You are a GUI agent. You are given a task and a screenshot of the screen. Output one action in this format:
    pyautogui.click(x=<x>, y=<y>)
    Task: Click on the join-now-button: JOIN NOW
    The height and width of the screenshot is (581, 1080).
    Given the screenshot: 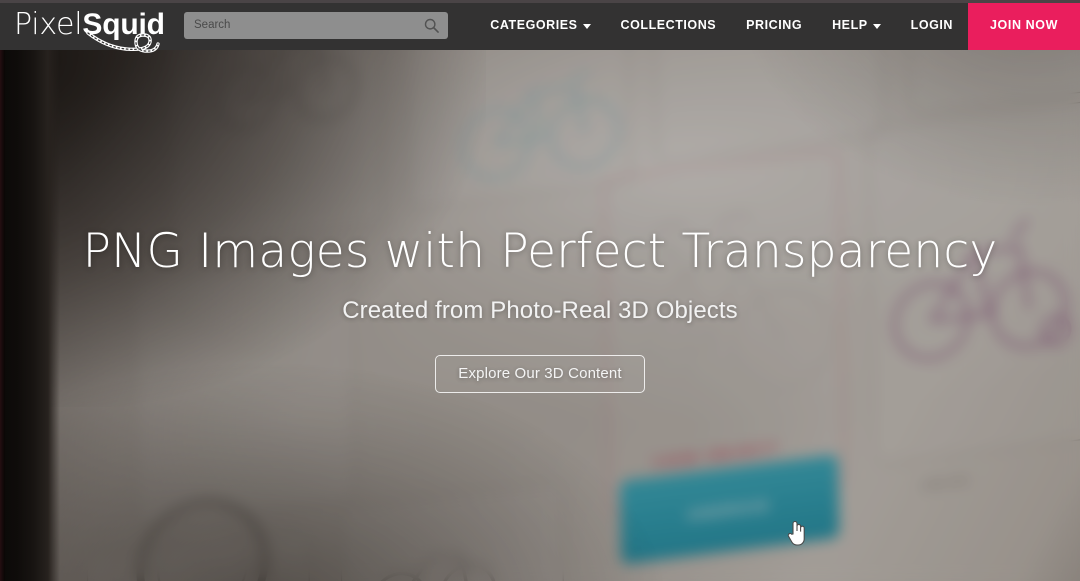 What is the action you would take?
    pyautogui.click(x=1024, y=25)
    